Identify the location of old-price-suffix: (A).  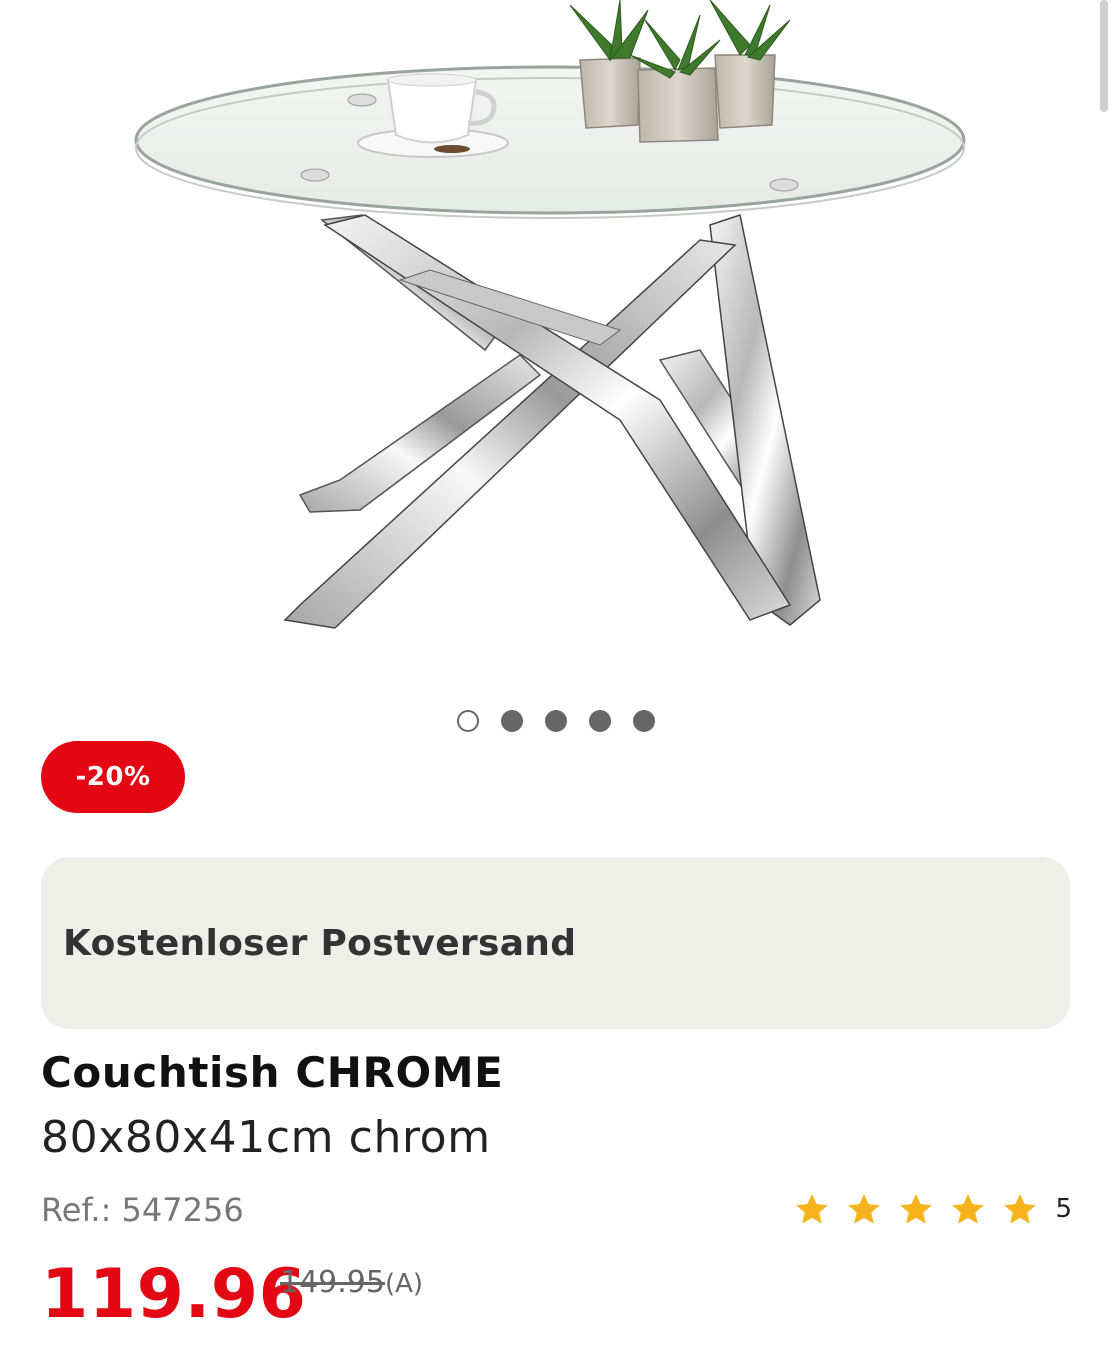
(404, 1284).